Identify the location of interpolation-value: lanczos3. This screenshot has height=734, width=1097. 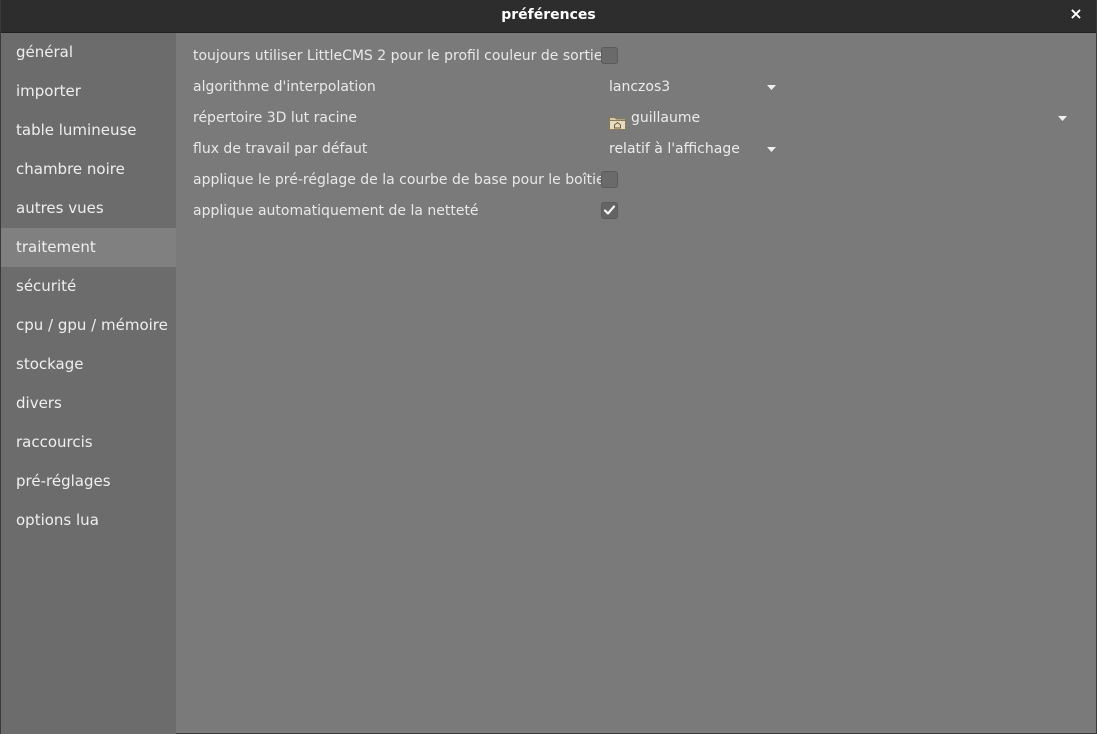
(640, 87).